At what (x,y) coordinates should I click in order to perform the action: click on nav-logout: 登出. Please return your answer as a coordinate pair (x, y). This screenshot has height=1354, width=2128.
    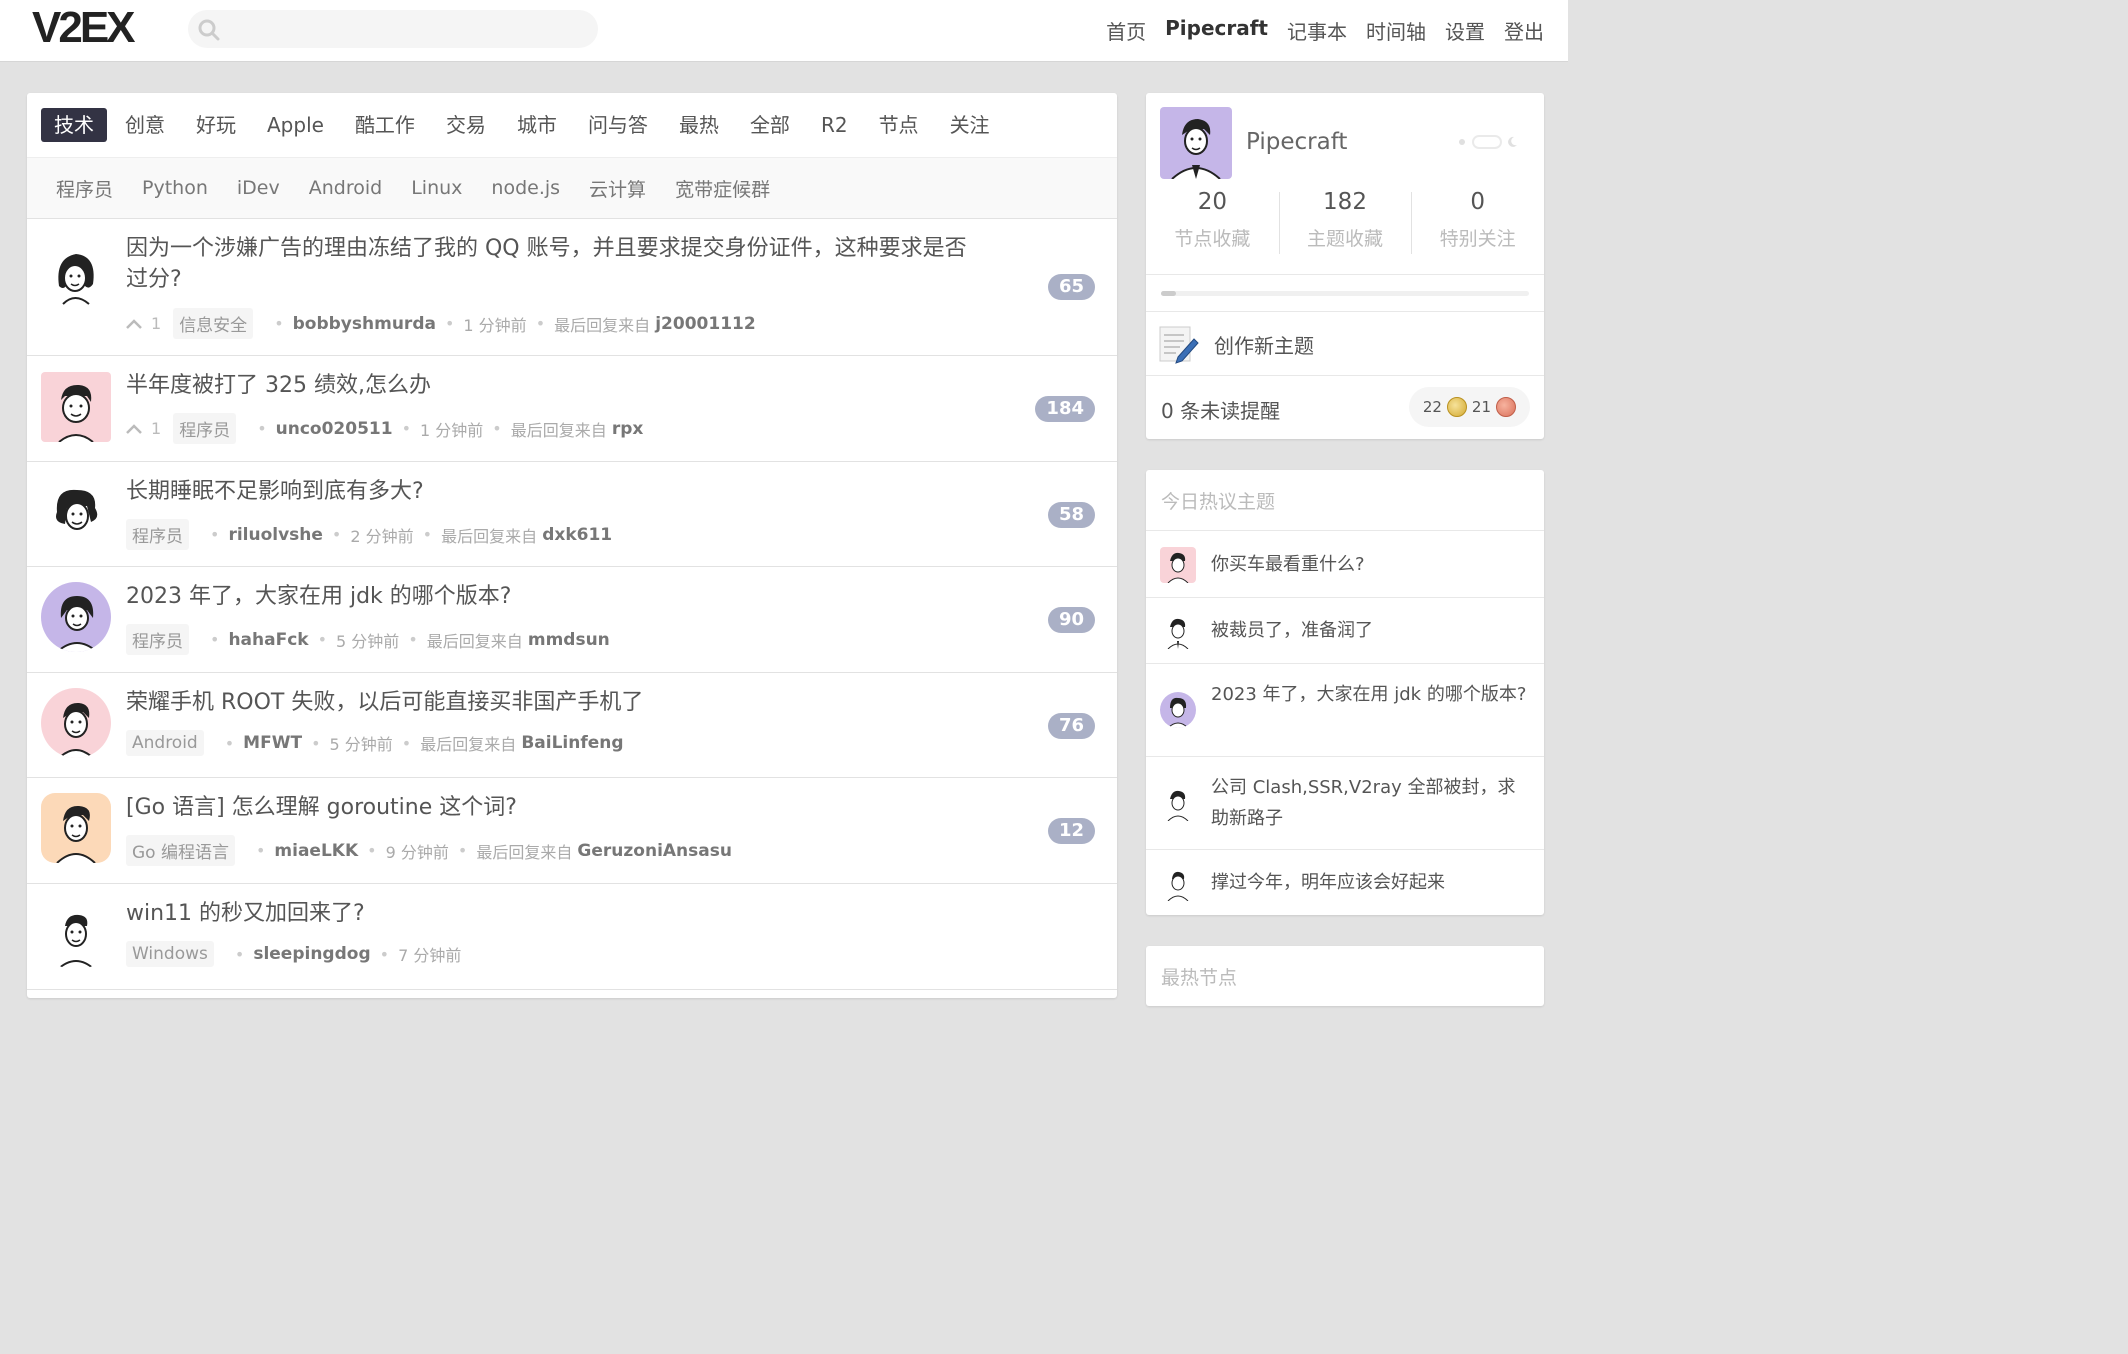
    Looking at the image, I should click on (1524, 30).